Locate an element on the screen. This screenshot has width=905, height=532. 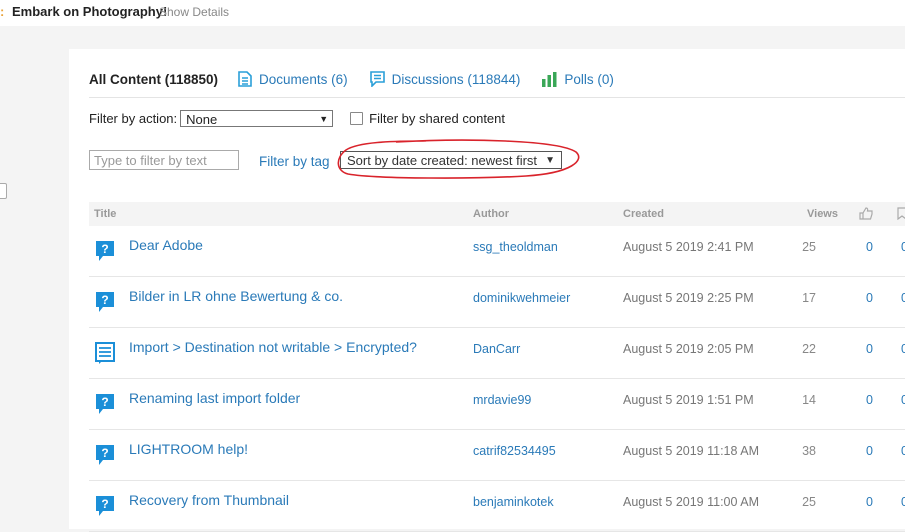
thumbs-up-icon is located at coordinates (866, 213).